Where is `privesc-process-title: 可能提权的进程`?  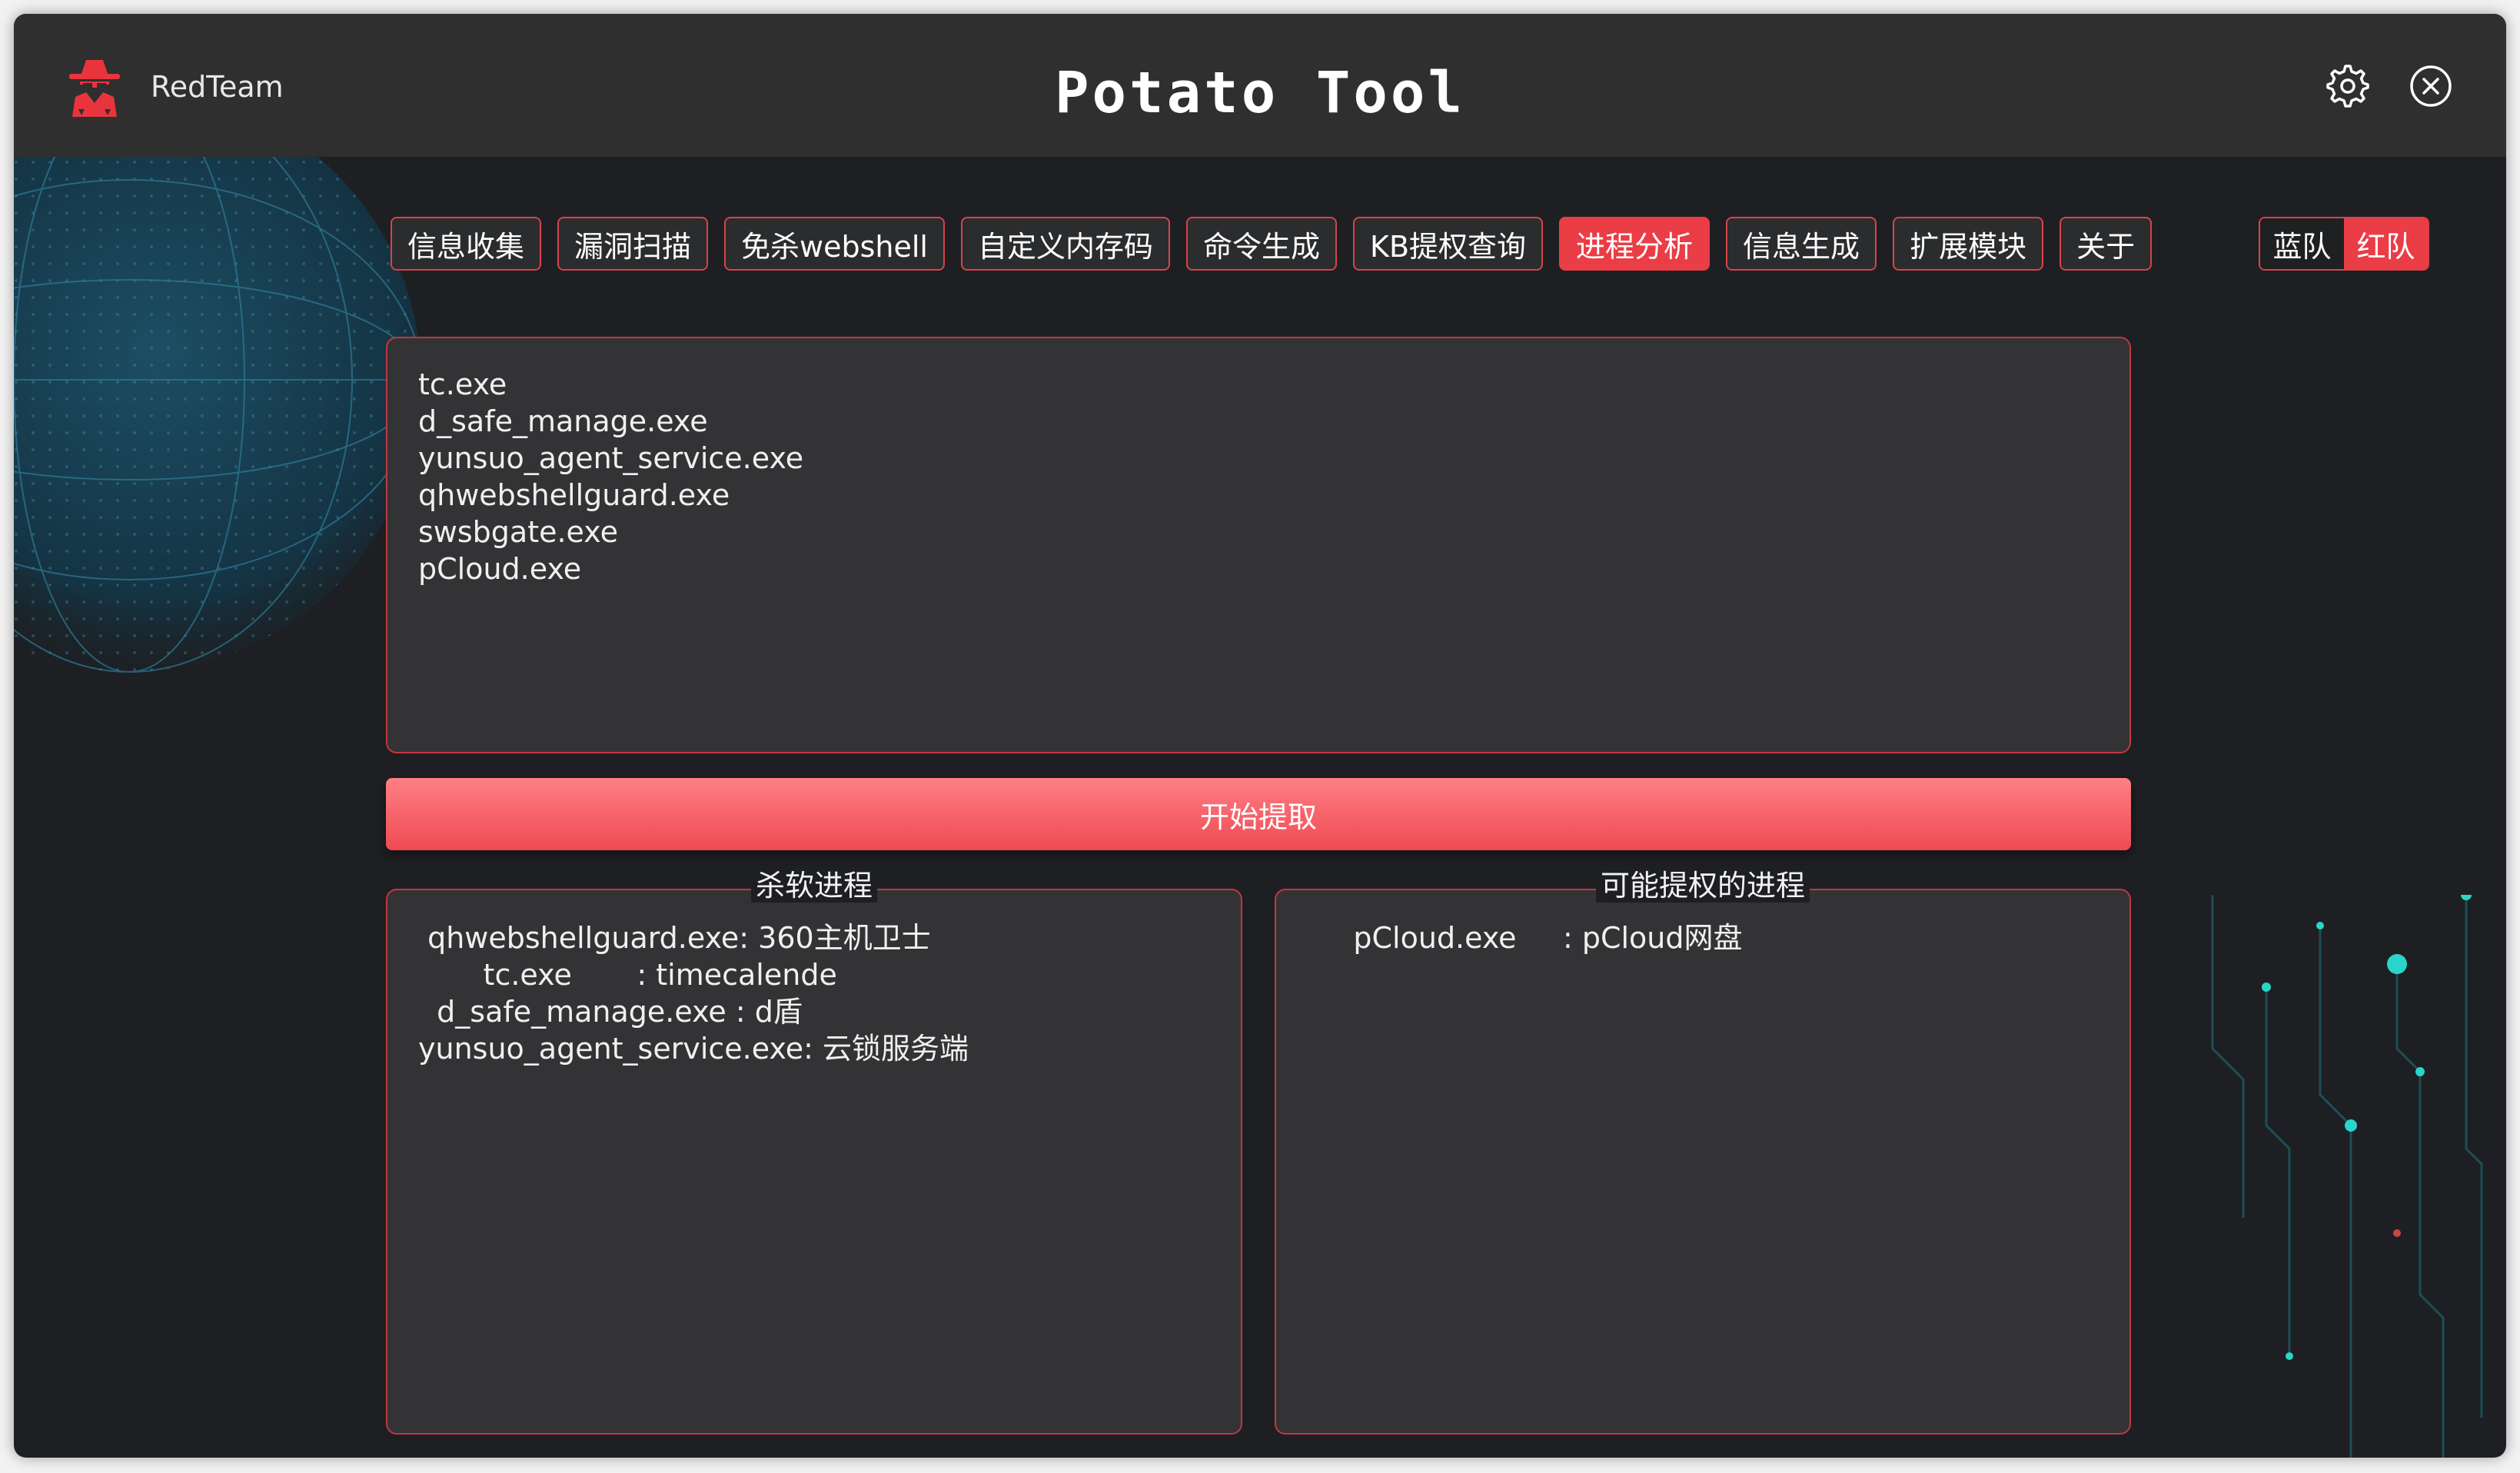
privesc-process-title: 可能提权的进程 is located at coordinates (1702, 885).